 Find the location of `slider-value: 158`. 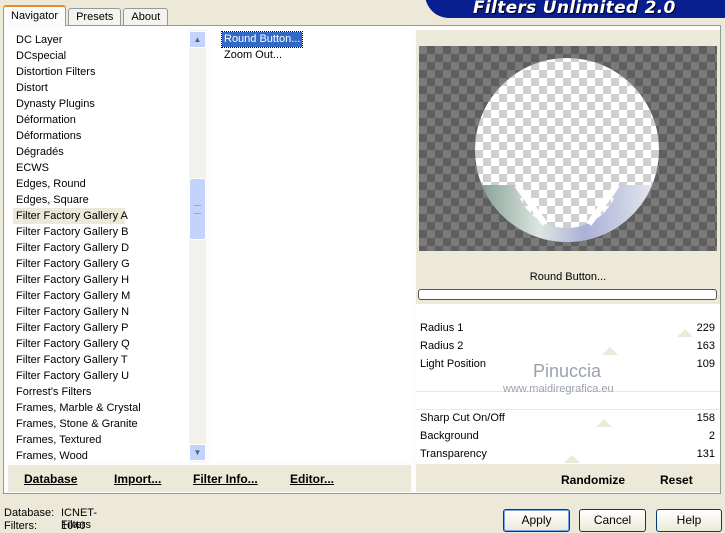

slider-value: 158 is located at coordinates (705, 418).